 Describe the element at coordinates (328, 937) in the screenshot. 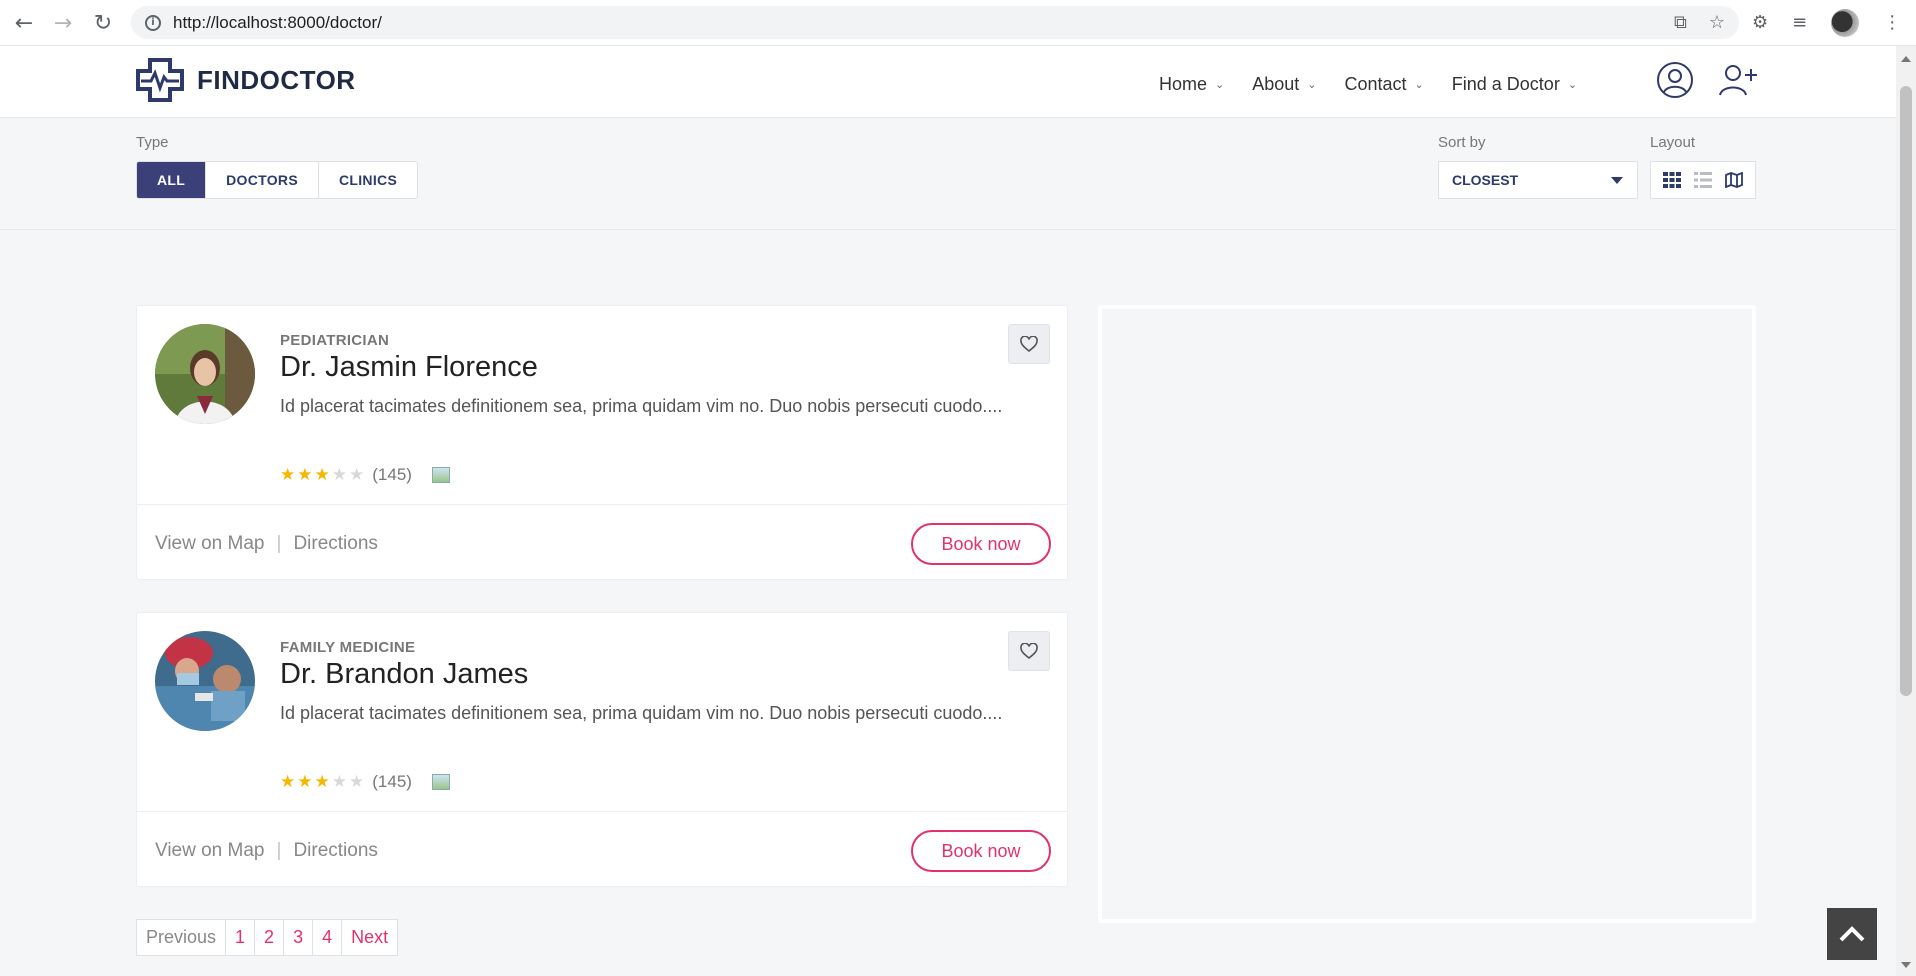

I see `pagination-page-4: 4` at that location.